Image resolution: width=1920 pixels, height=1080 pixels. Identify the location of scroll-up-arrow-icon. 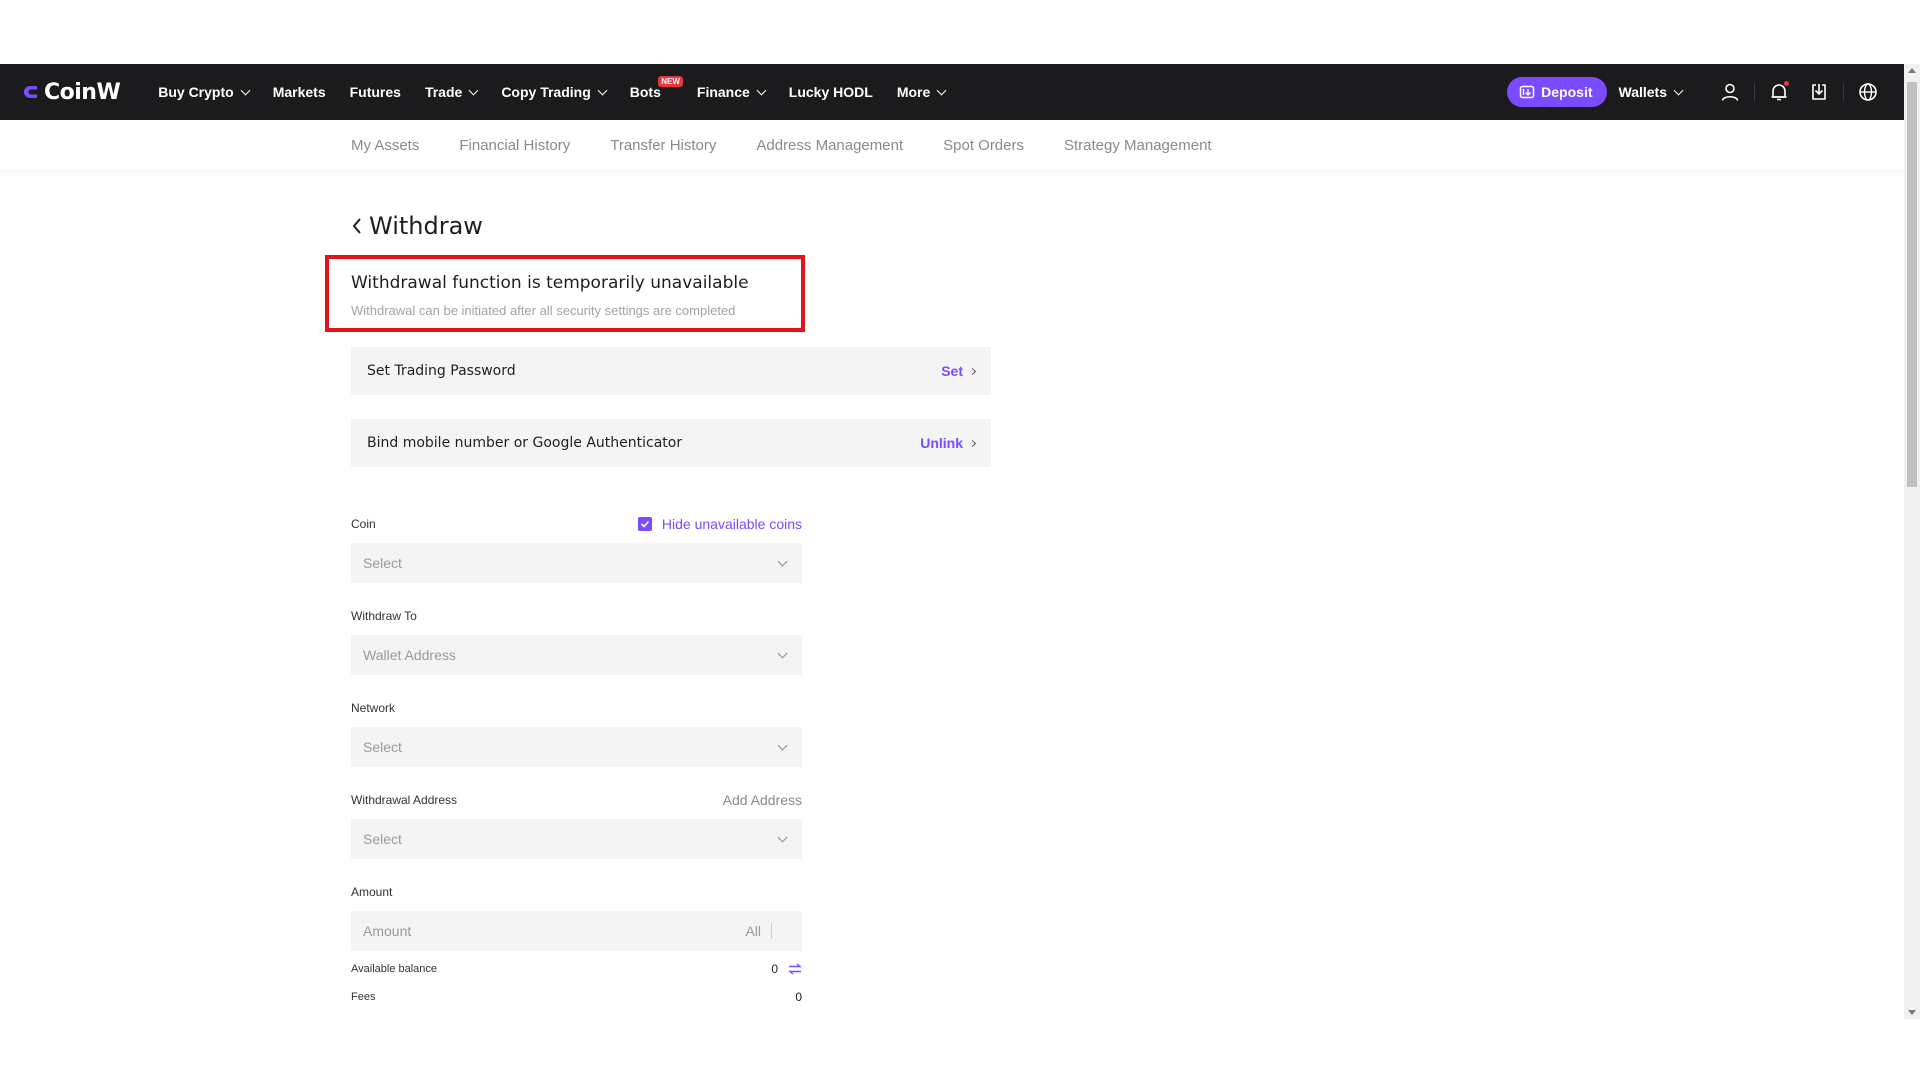
(1912, 70).